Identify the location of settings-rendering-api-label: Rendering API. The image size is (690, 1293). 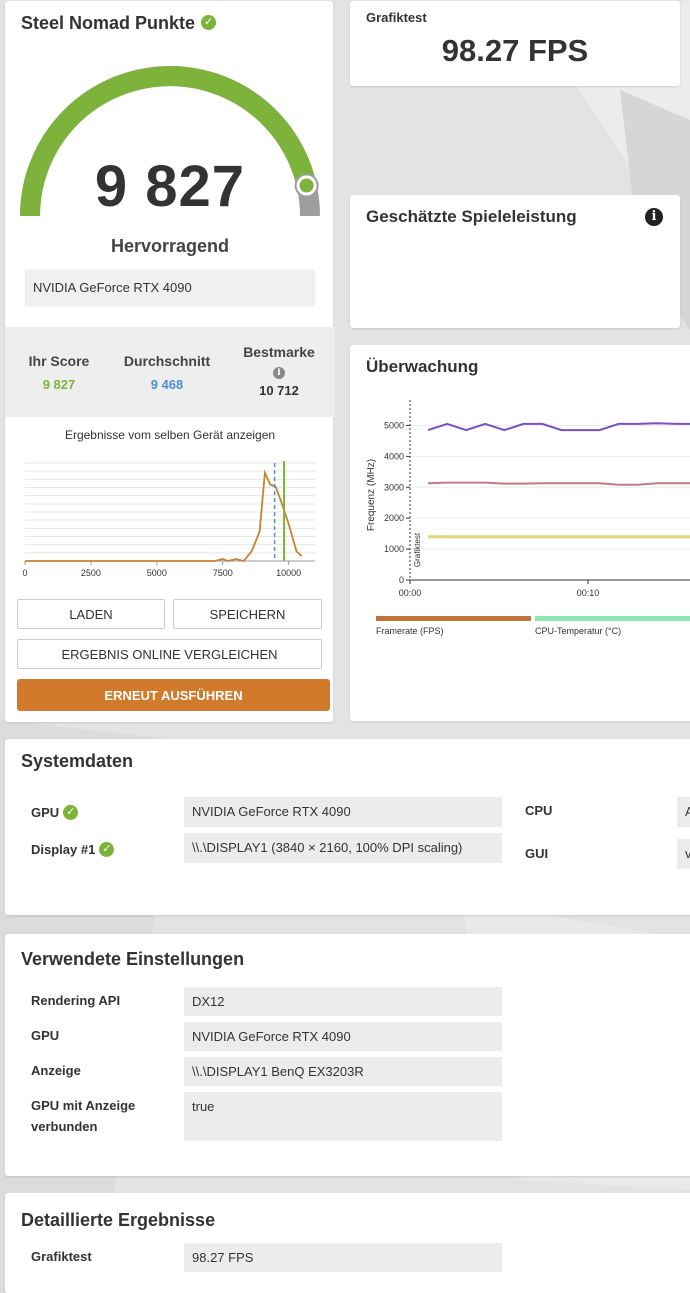
(76, 1000).